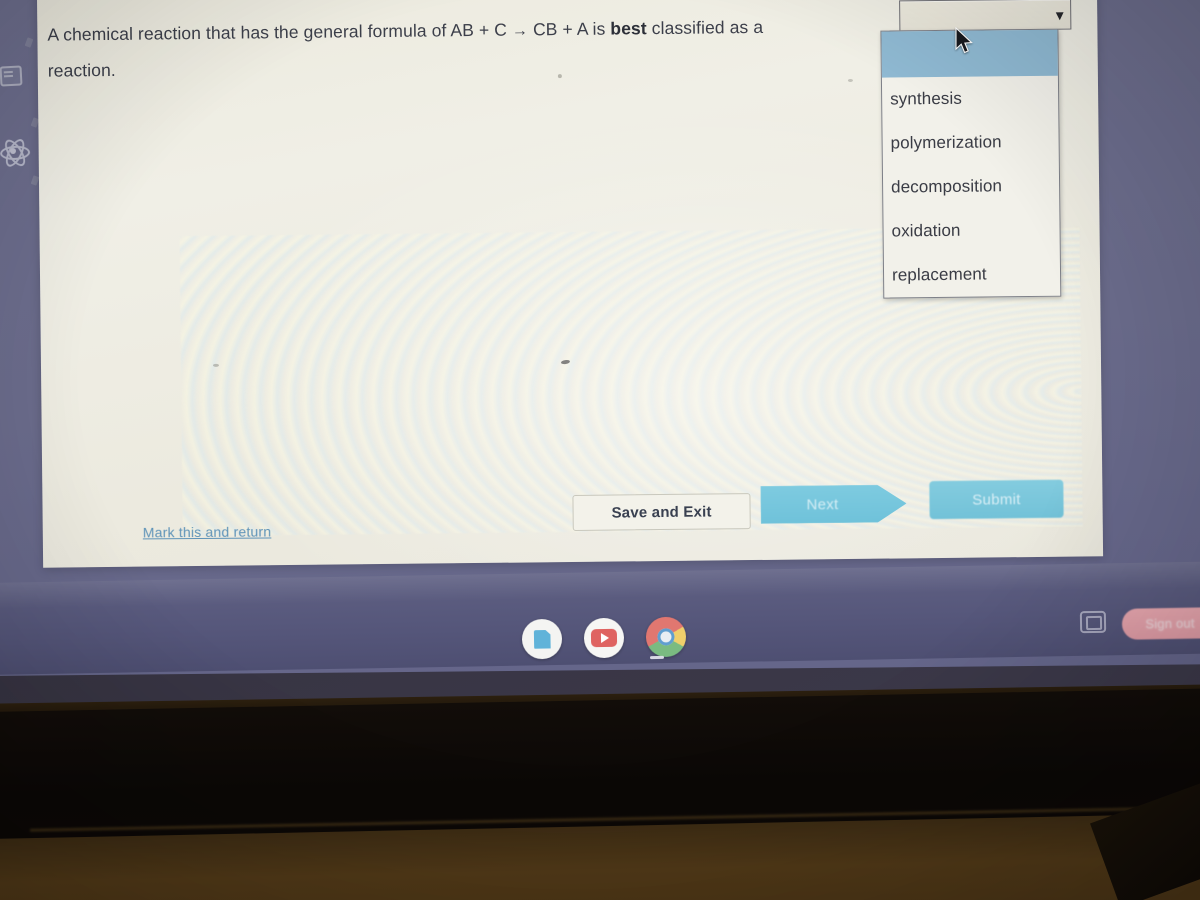 The width and height of the screenshot is (1200, 900). What do you see at coordinates (970, 99) in the screenshot?
I see `dropdown-option-synthesis: synthesis` at bounding box center [970, 99].